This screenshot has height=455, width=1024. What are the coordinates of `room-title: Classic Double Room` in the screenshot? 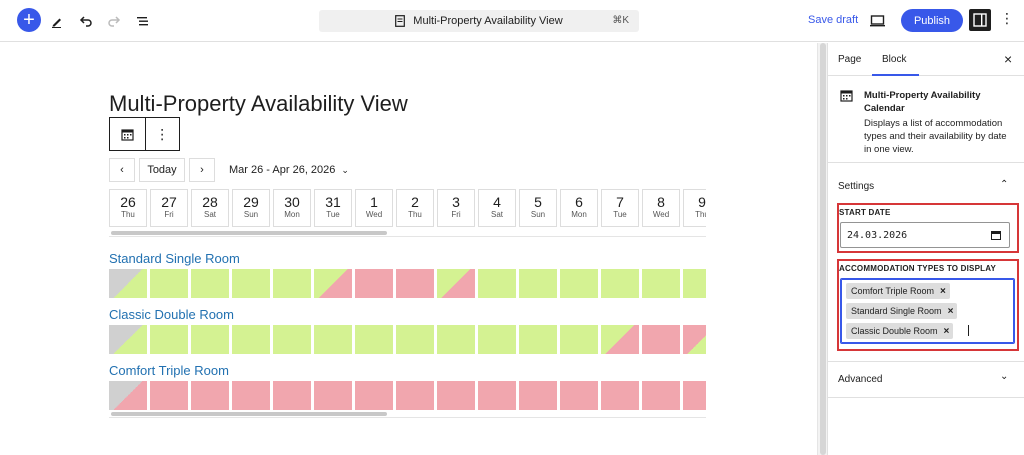 It's located at (171, 314).